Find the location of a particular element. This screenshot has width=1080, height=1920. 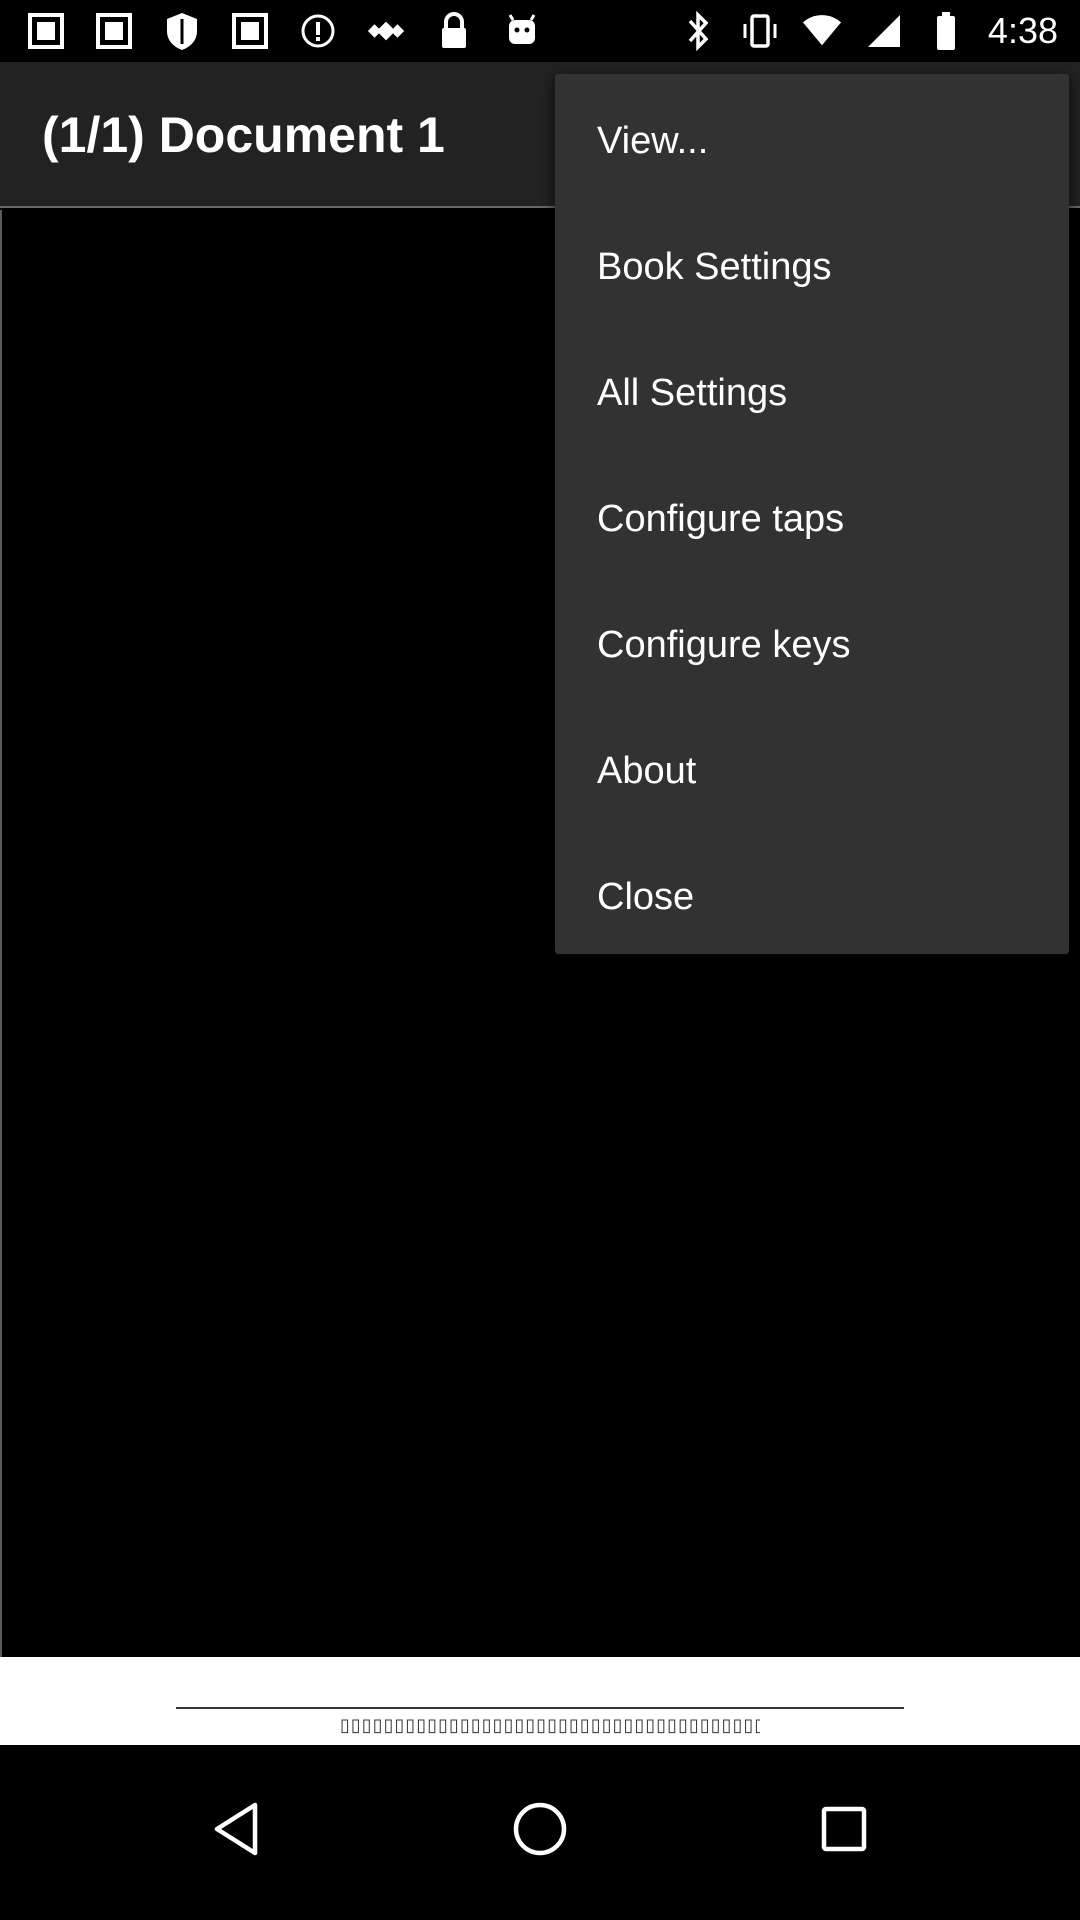

back-icon is located at coordinates (236, 1831).